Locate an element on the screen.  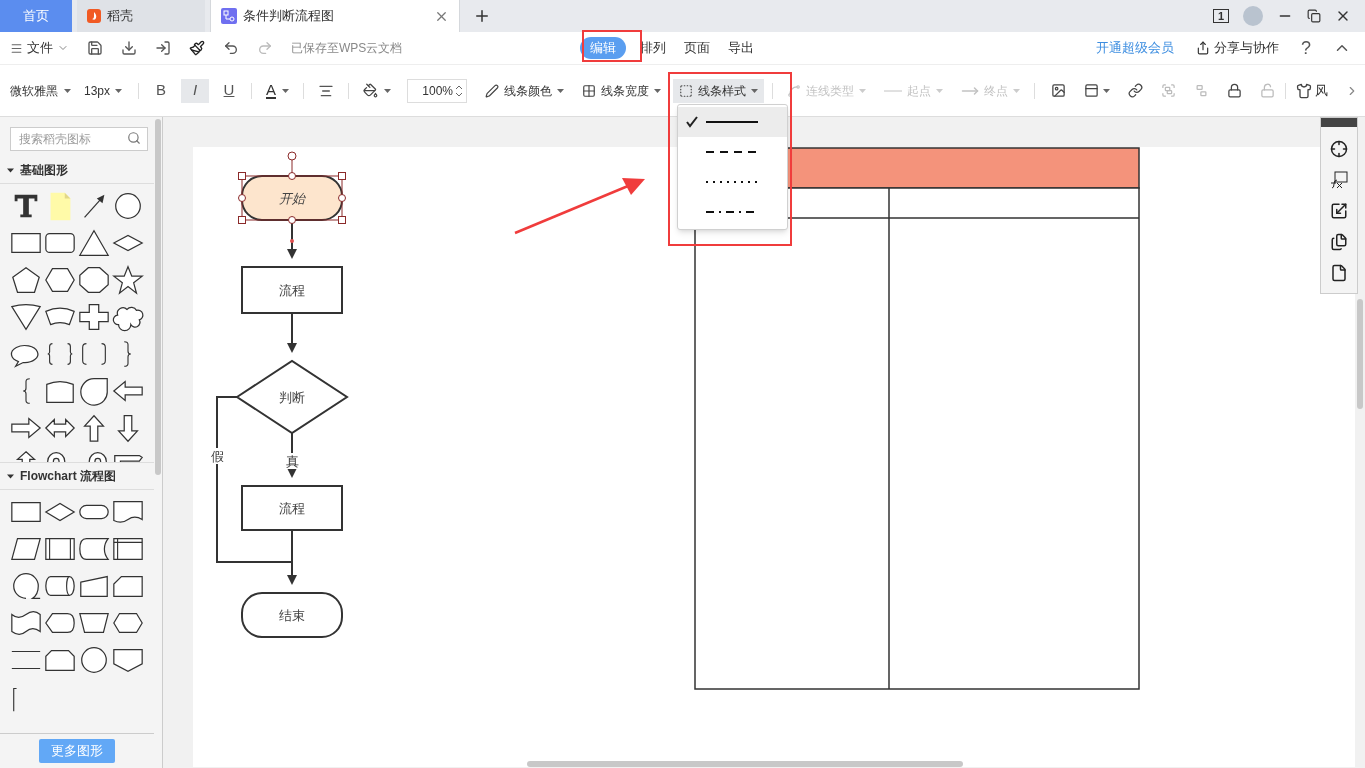
lock-icon is located at coordinates (1234, 90).